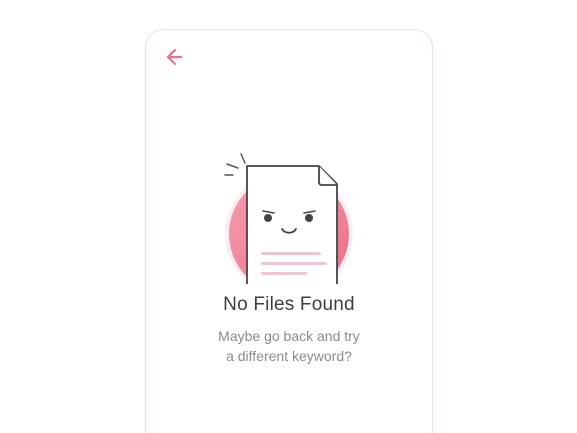  What do you see at coordinates (289, 356) in the screenshot?
I see `message-line-2: a different keyword?` at bounding box center [289, 356].